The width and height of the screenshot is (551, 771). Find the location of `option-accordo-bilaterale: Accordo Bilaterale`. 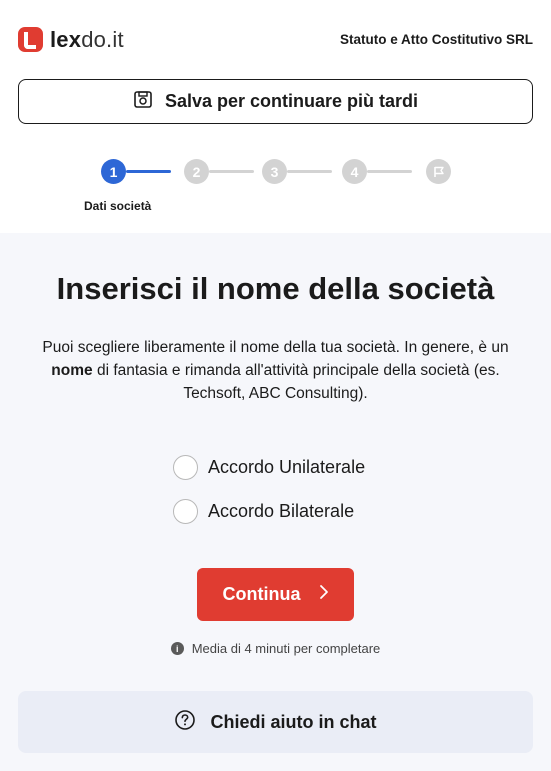

option-accordo-bilaterale: Accordo Bilaterale is located at coordinates (263, 511).